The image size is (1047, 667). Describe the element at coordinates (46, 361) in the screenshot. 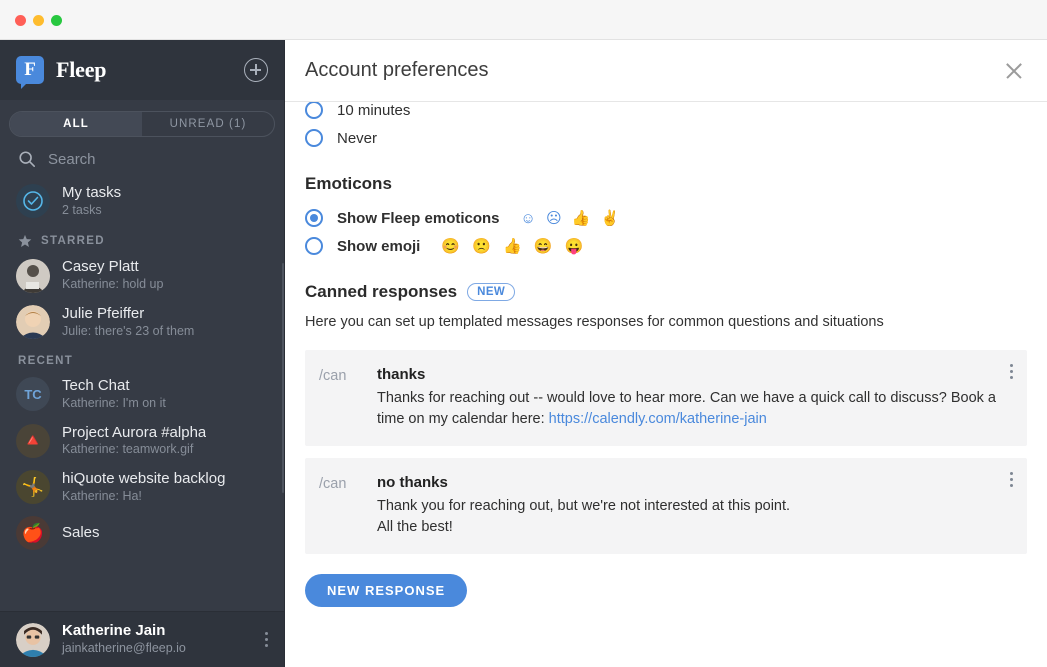

I see `section-label-text: RECENT` at that location.